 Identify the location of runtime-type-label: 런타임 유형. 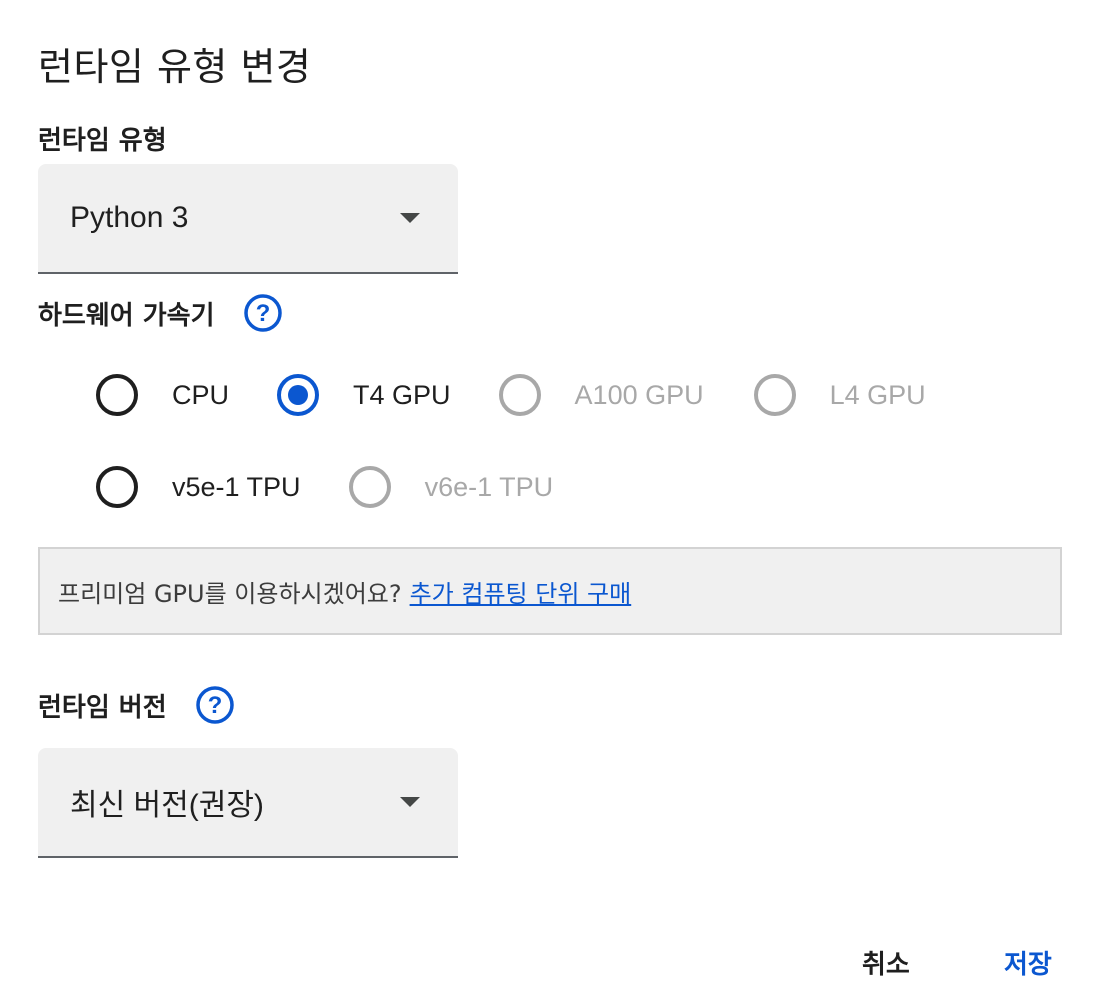
(102, 138).